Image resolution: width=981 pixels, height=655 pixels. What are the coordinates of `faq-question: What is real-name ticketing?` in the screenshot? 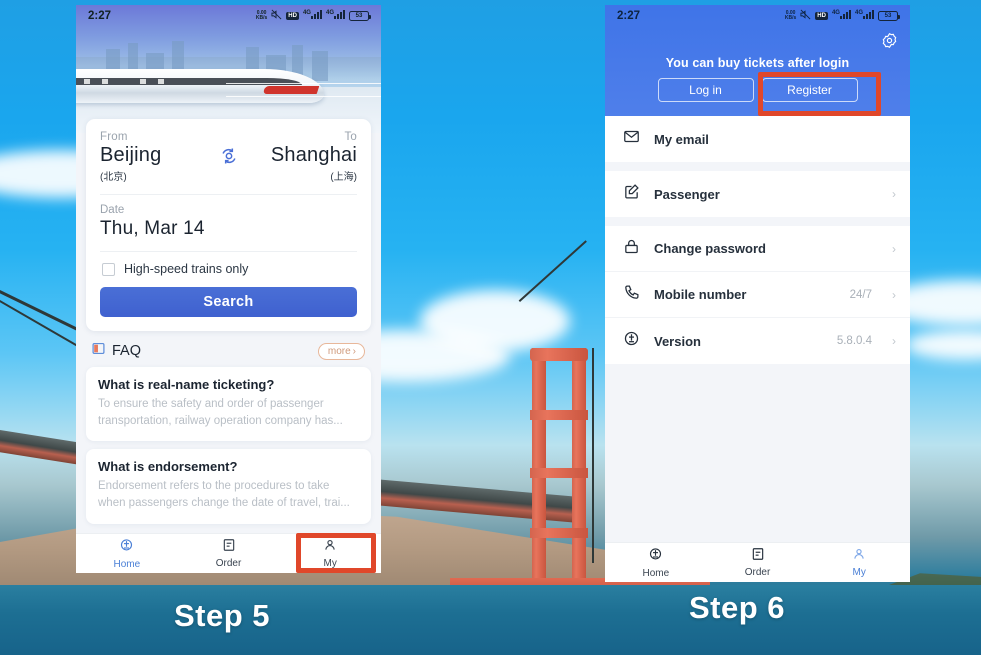 It's located at (186, 384).